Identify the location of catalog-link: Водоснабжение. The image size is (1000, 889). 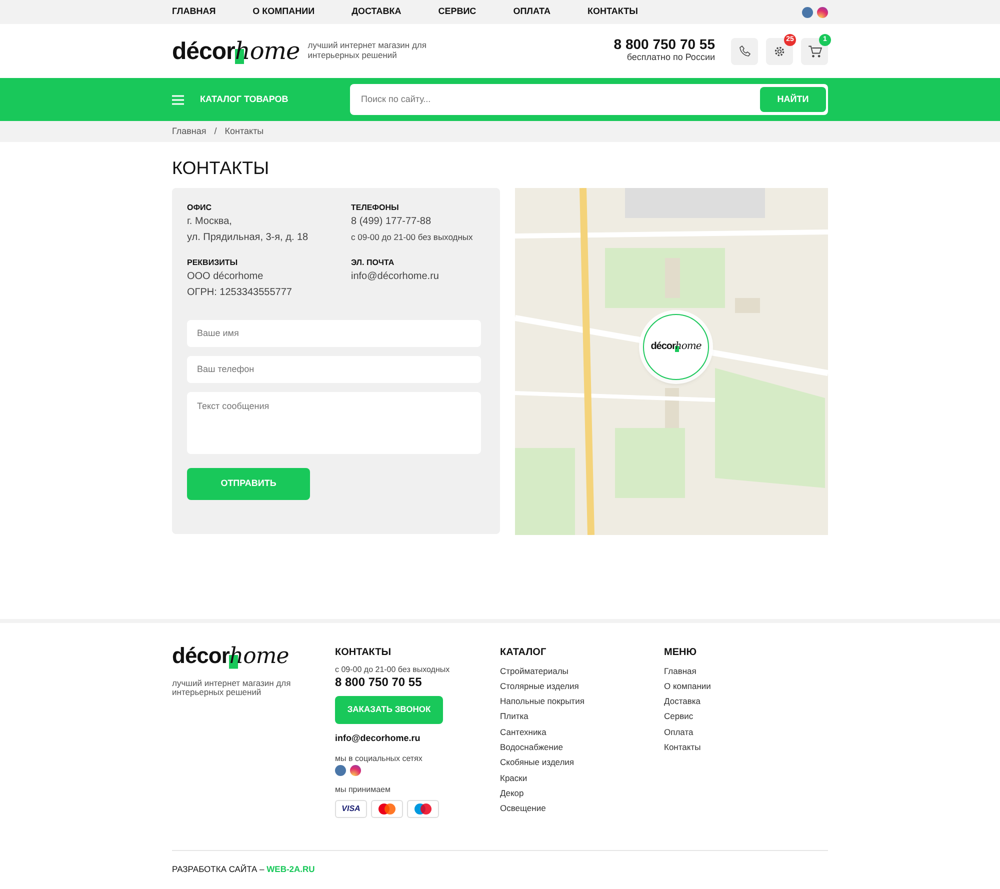
(582, 748).